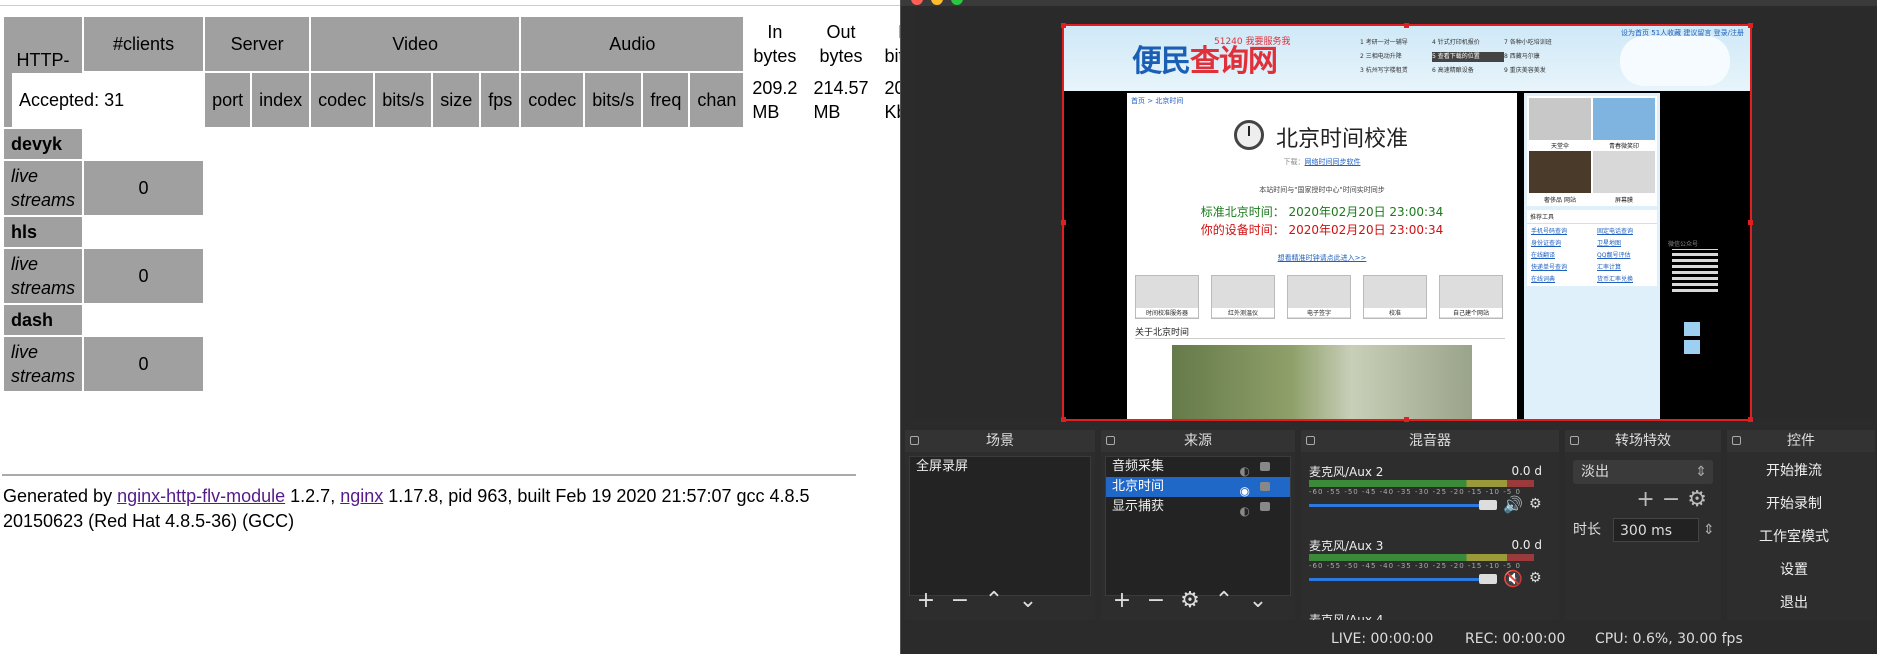  Describe the element at coordinates (1794, 471) in the screenshot. I see `start-streaming-button: 开始推流` at that location.